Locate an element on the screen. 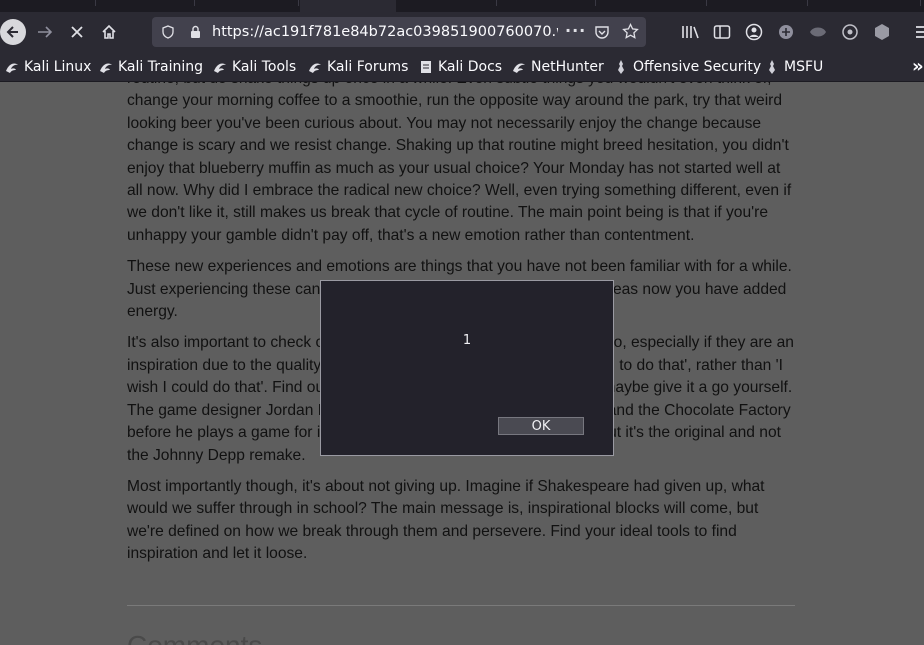 The height and width of the screenshot is (645, 924). library-icon is located at coordinates (690, 32).